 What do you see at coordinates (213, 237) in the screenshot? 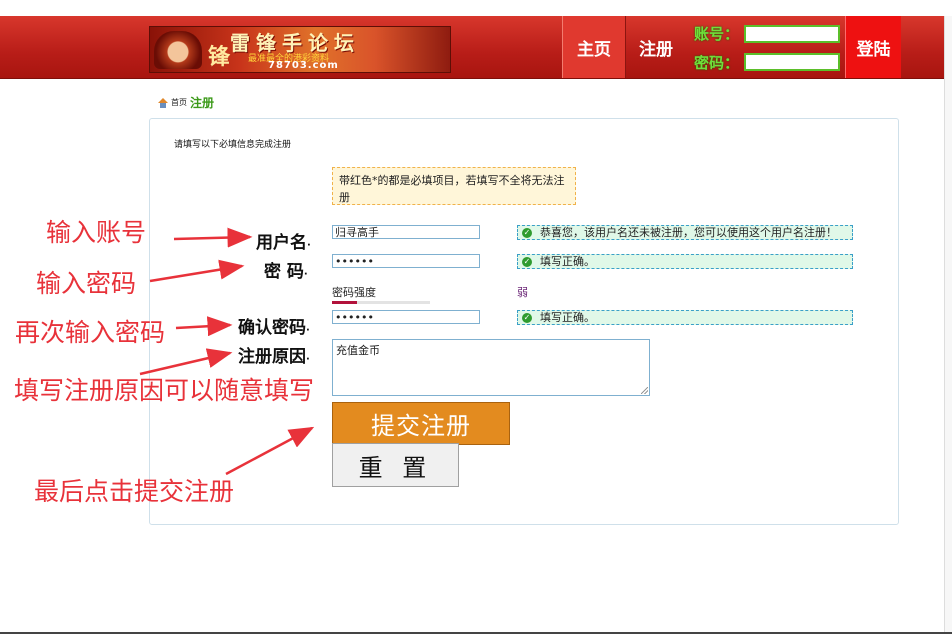
I see `arrow-to-username` at bounding box center [213, 237].